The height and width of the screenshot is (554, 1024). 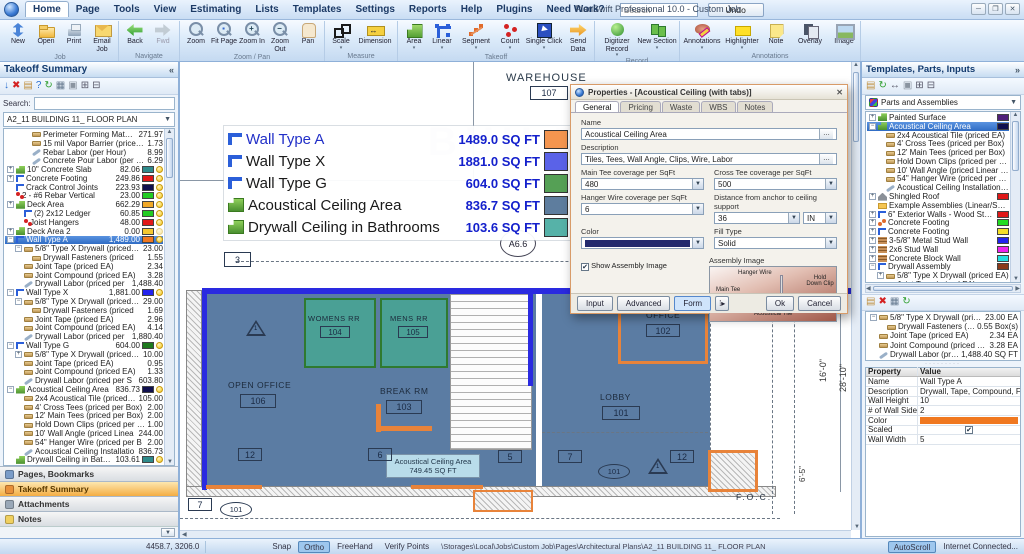 I want to click on item-tree-row: −5/8" Type X Drywall (priced EA)23.00 EA, so click(x=943, y=317).